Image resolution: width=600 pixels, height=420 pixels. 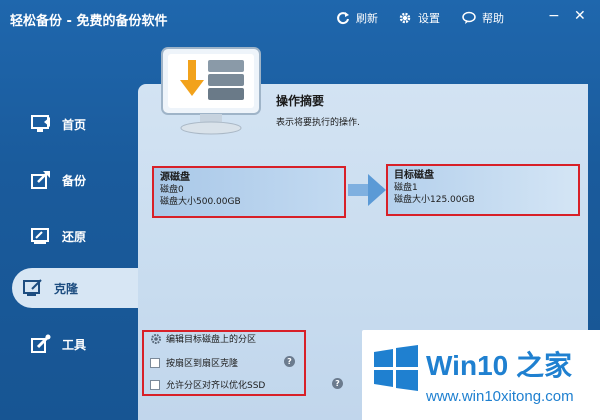 What do you see at coordinates (300, 101) in the screenshot?
I see `summary-title: 操作摘要` at bounding box center [300, 101].